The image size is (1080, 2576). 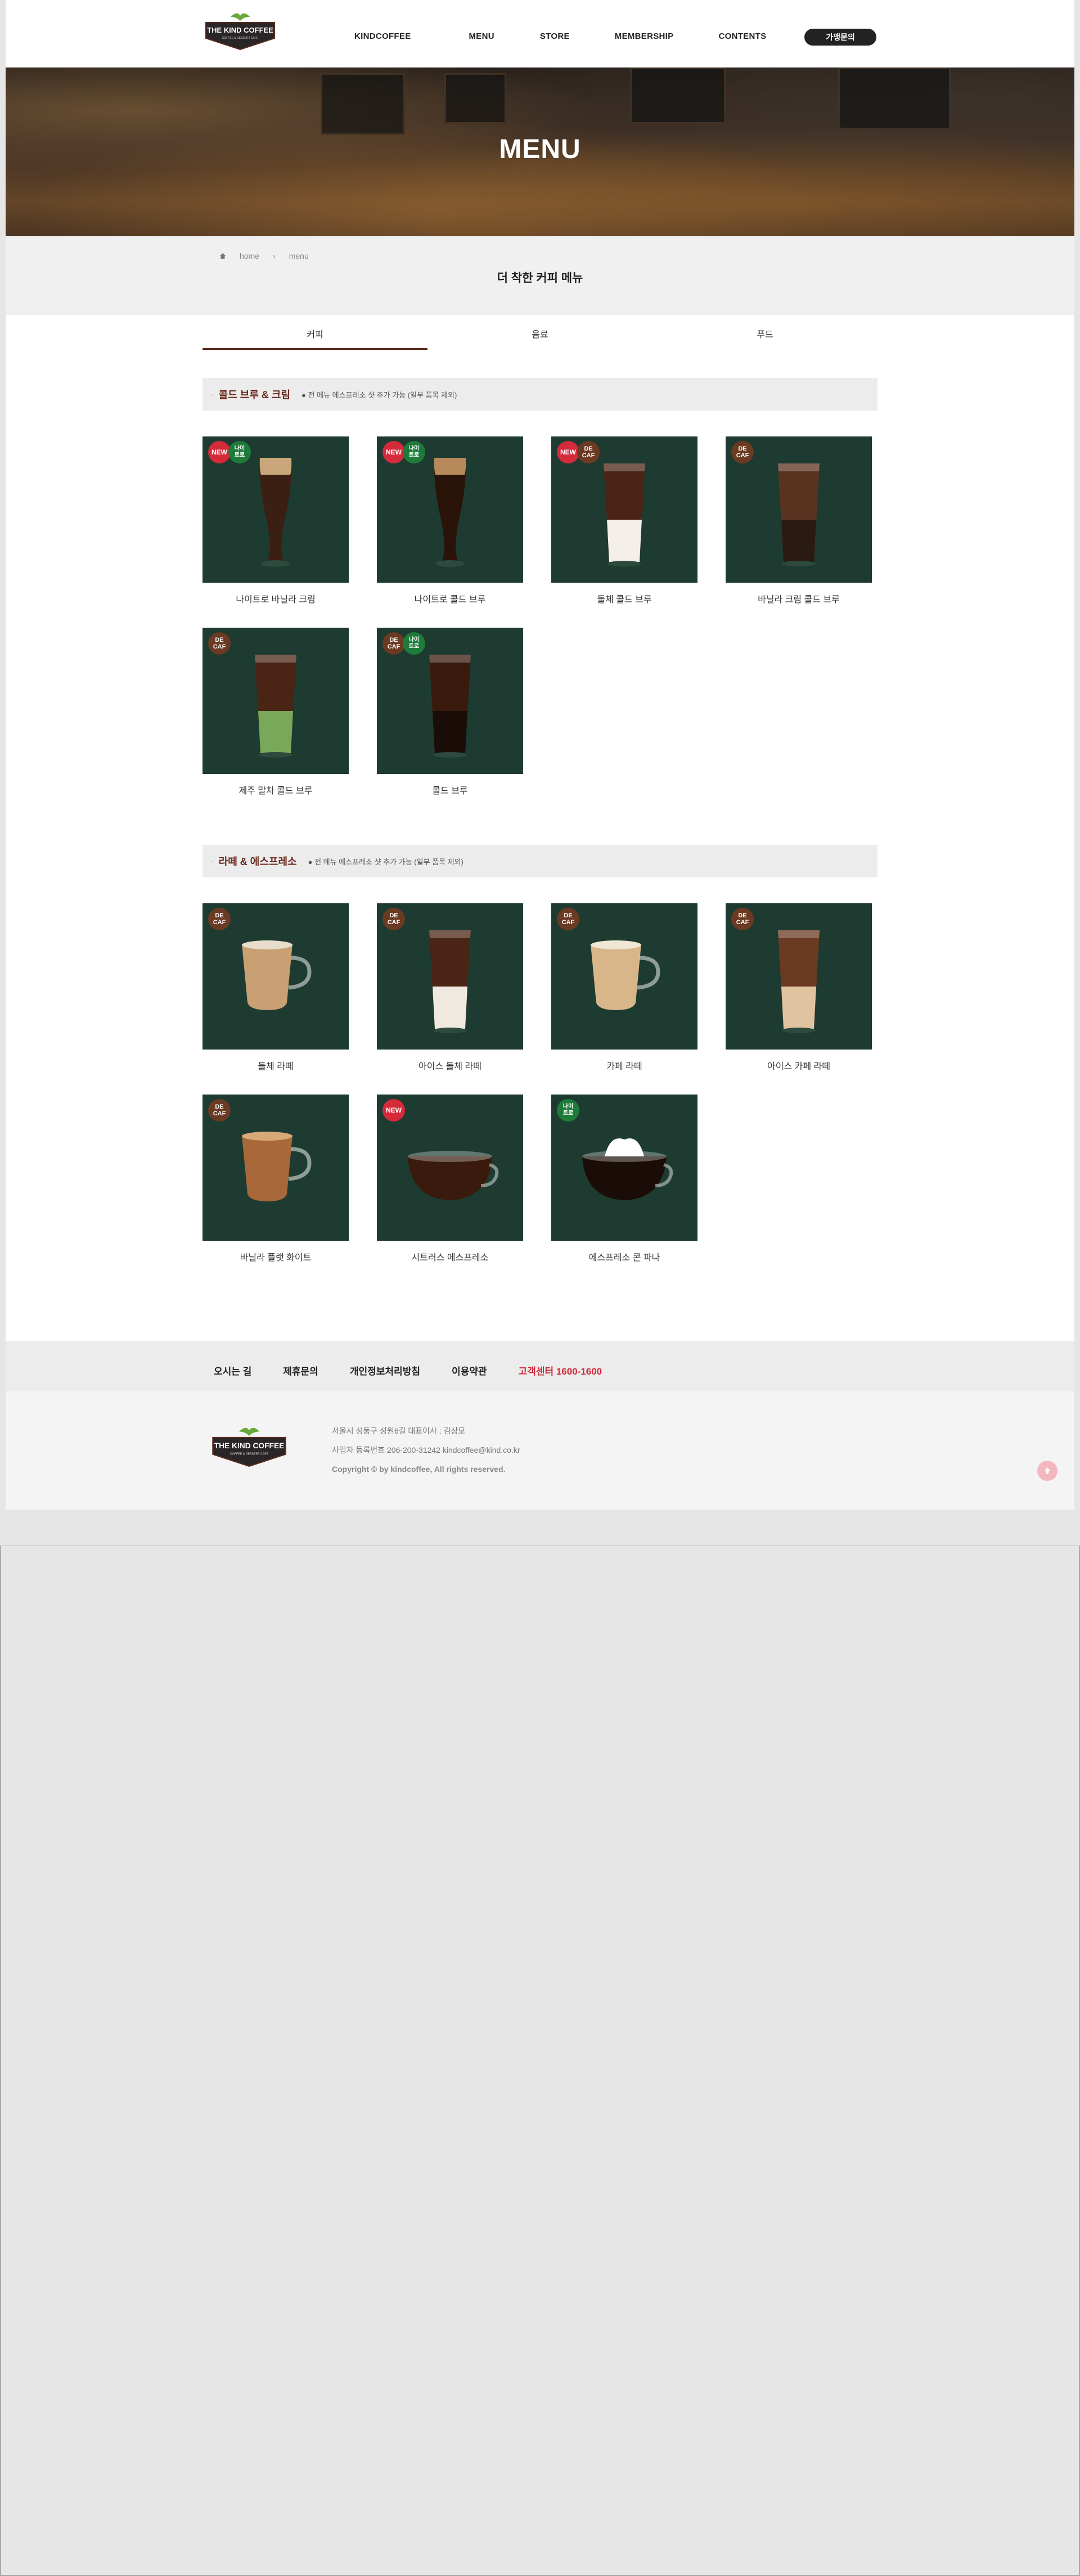 I want to click on hero-banner: MENU, so click(x=540, y=151).